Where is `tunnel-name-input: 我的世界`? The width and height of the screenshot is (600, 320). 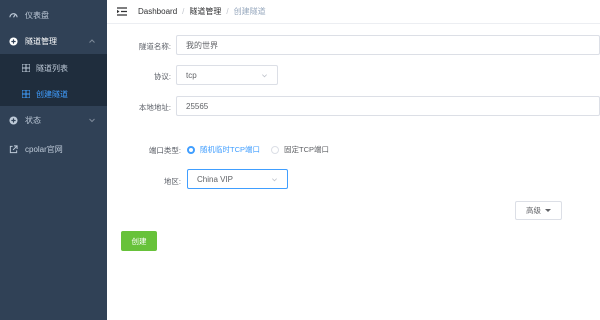
tunnel-name-input: 我的世界 is located at coordinates (388, 45).